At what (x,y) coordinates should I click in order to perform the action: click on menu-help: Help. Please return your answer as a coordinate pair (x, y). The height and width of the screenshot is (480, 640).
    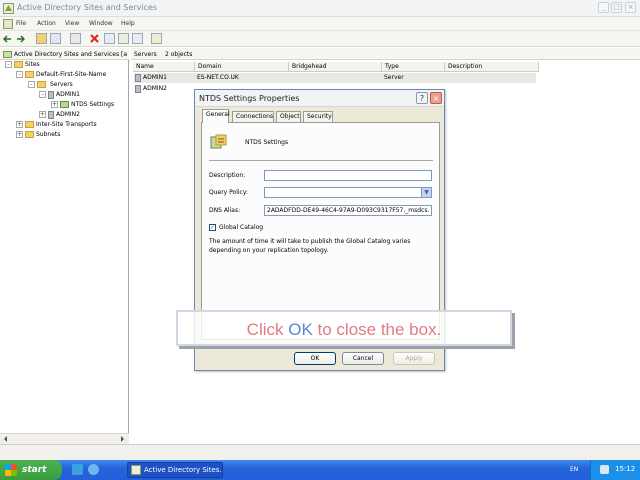
    Looking at the image, I should click on (128, 23).